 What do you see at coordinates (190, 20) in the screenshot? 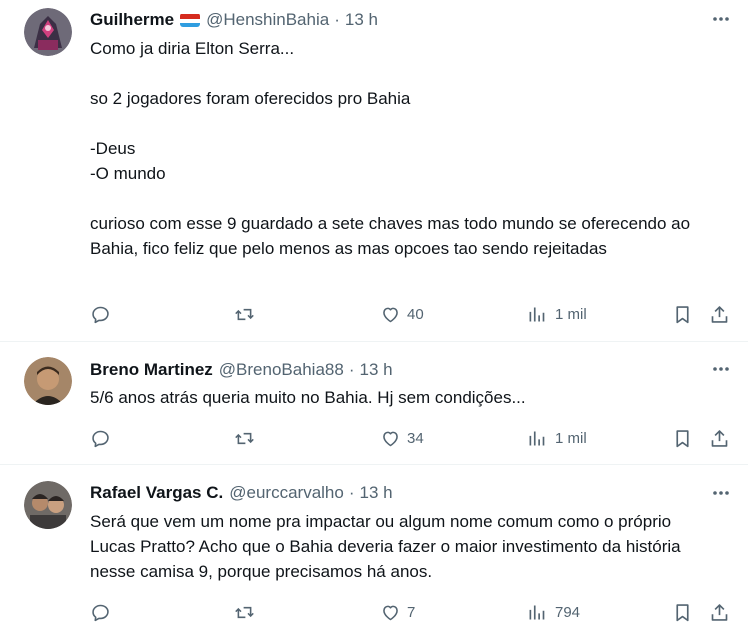
I see `flag-emoji` at bounding box center [190, 20].